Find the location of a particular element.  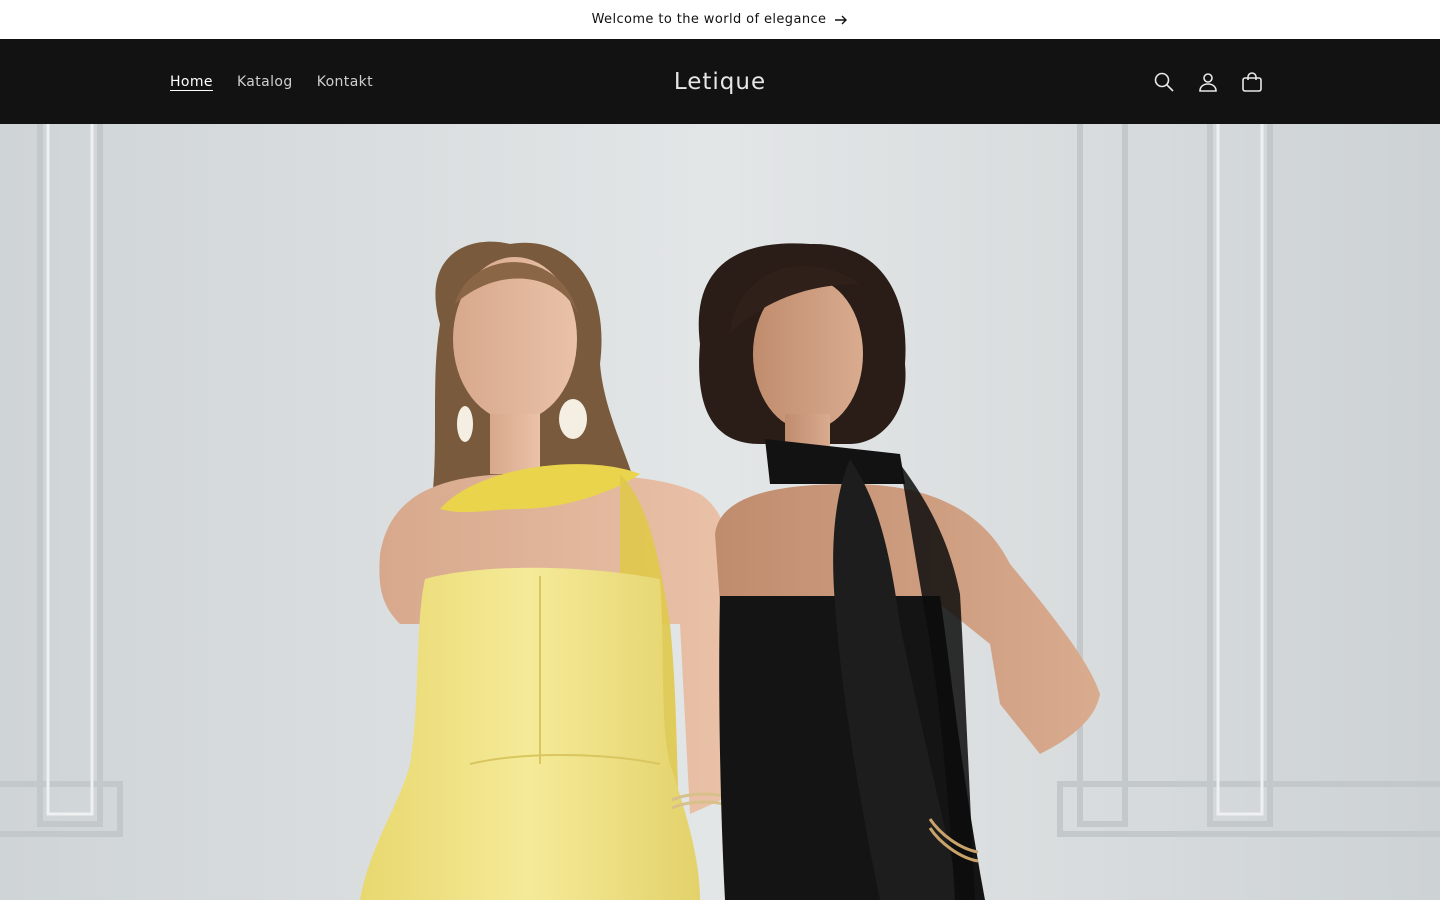

nav-link-kontakt: Kontakt is located at coordinates (345, 82).